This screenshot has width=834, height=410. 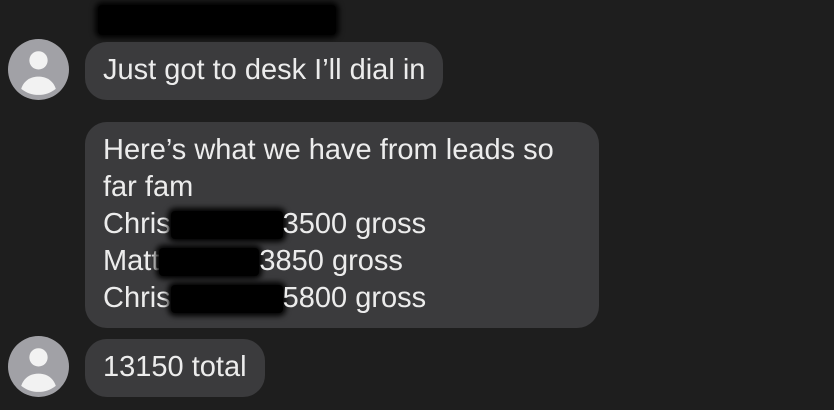 I want to click on lead-amount: 3850 gross, so click(x=331, y=261).